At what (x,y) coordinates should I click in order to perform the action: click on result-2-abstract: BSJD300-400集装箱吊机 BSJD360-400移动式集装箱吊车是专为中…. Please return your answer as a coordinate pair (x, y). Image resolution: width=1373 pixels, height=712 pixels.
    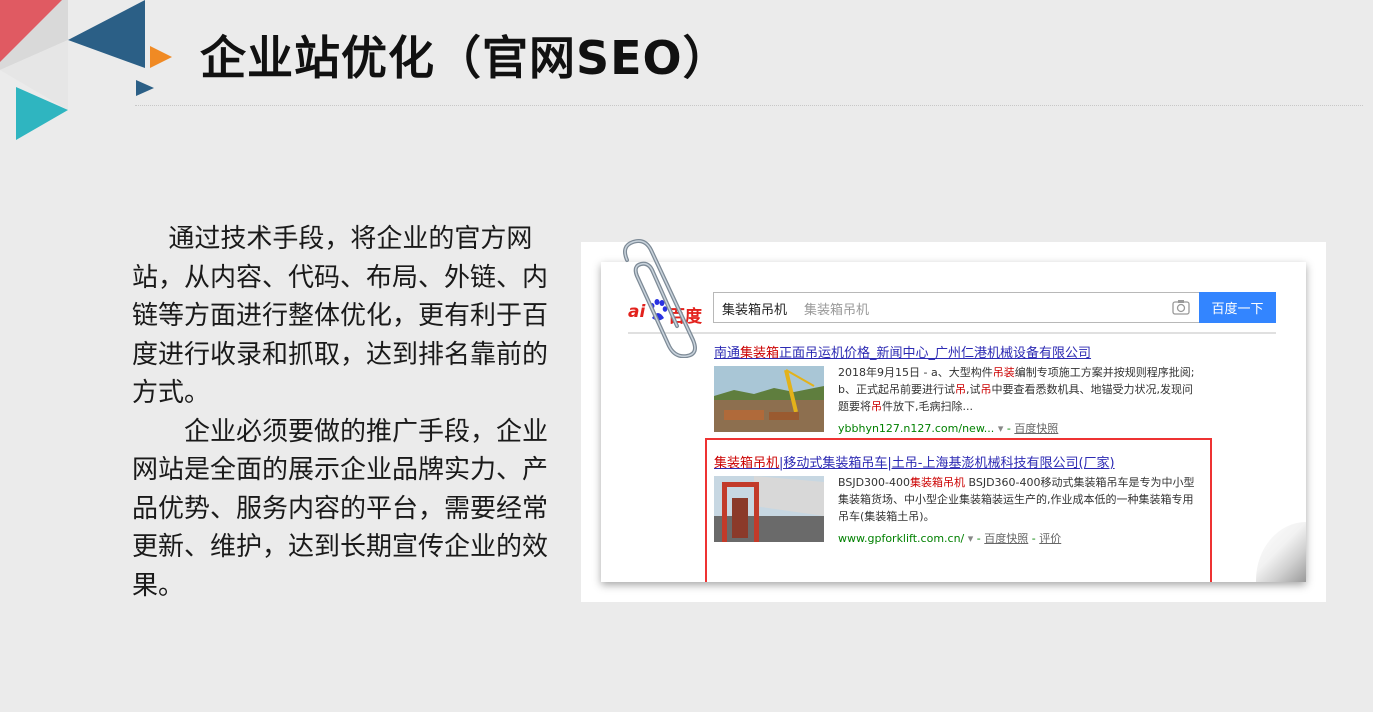
    Looking at the image, I should click on (1018, 499).